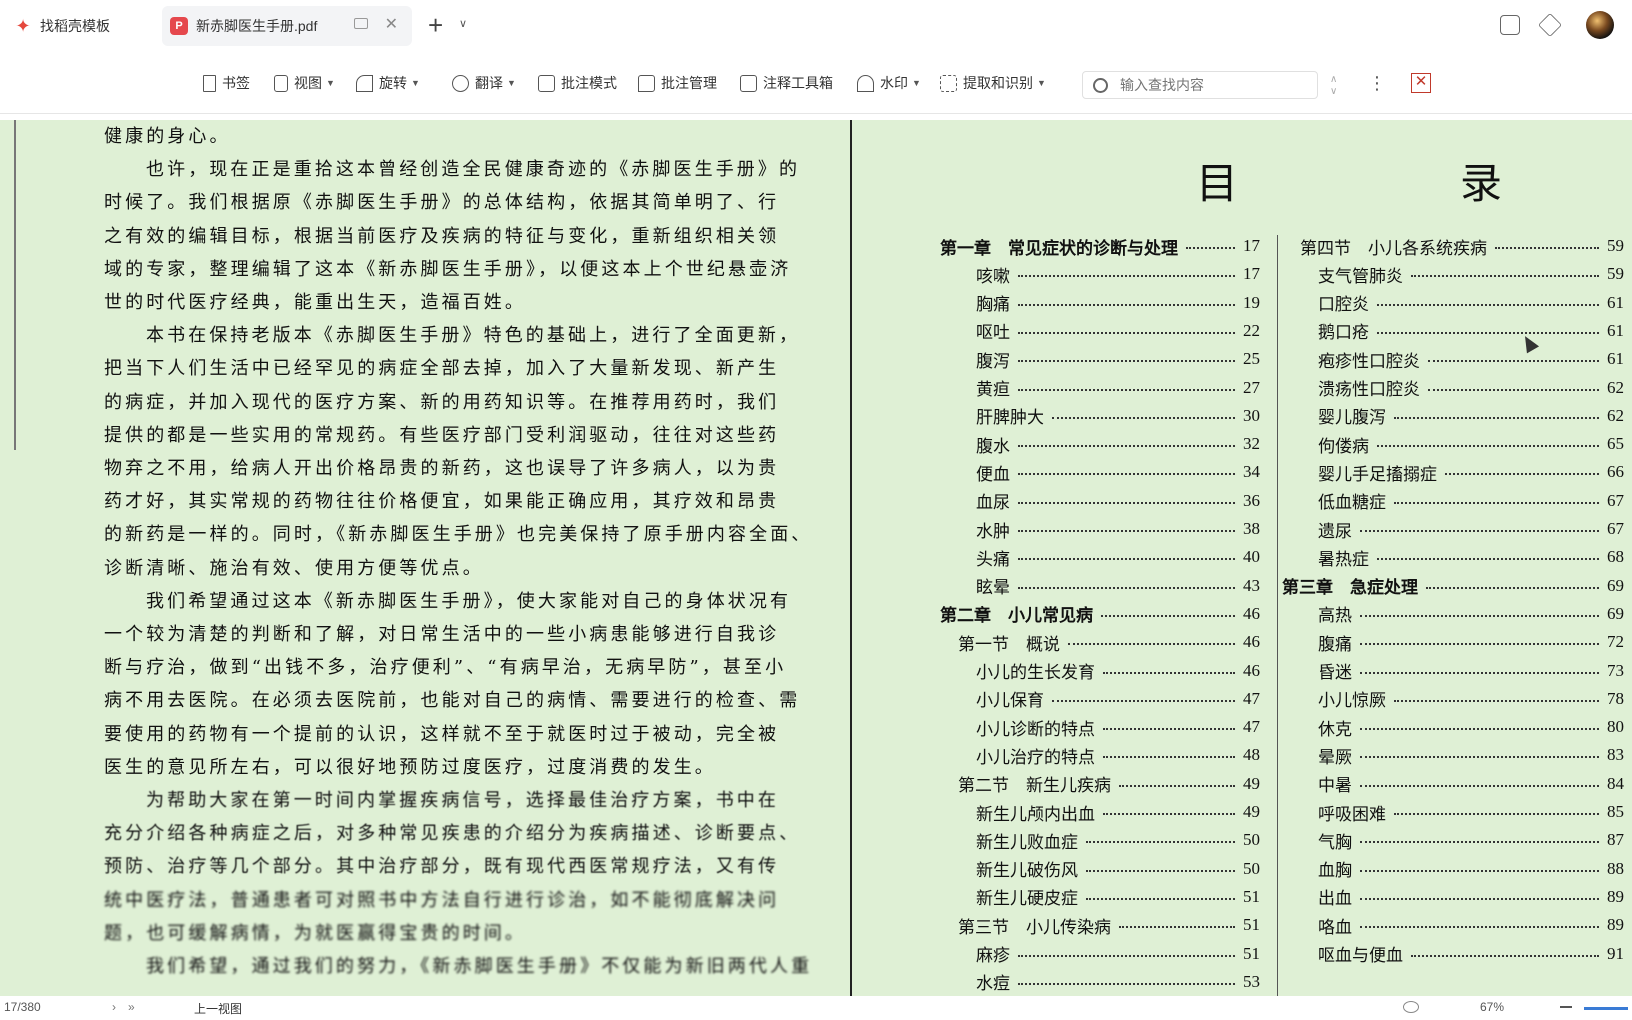 Image resolution: width=1632 pixels, height=1020 pixels. What do you see at coordinates (1118, 869) in the screenshot?
I see `toc-entry: 新生儿破伤风 50` at bounding box center [1118, 869].